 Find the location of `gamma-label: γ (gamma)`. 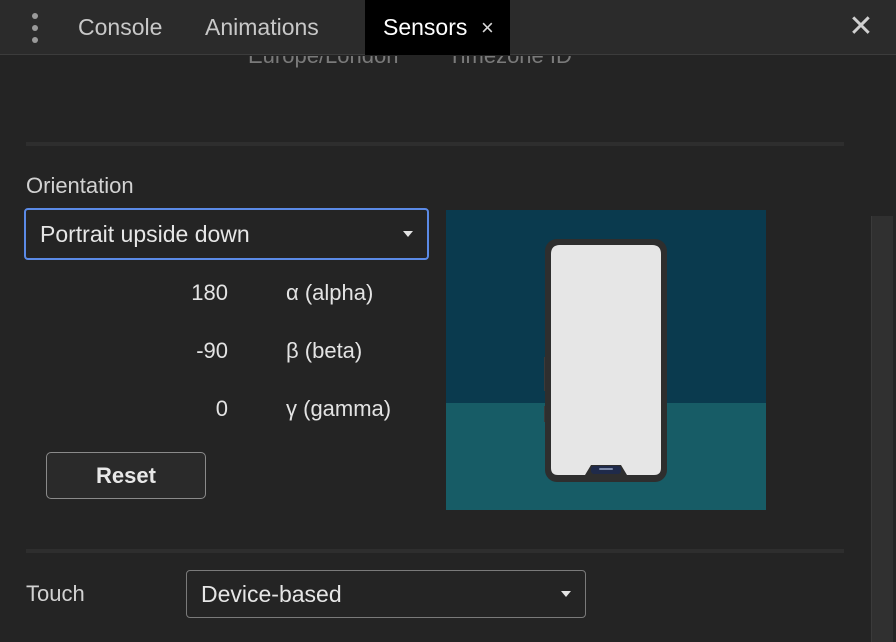

gamma-label: γ (gamma) is located at coordinates (339, 408).